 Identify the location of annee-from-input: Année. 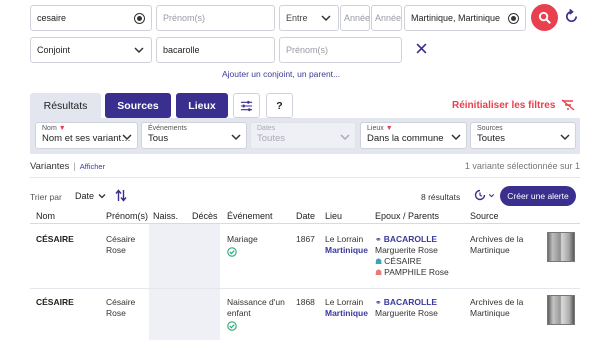
(355, 18).